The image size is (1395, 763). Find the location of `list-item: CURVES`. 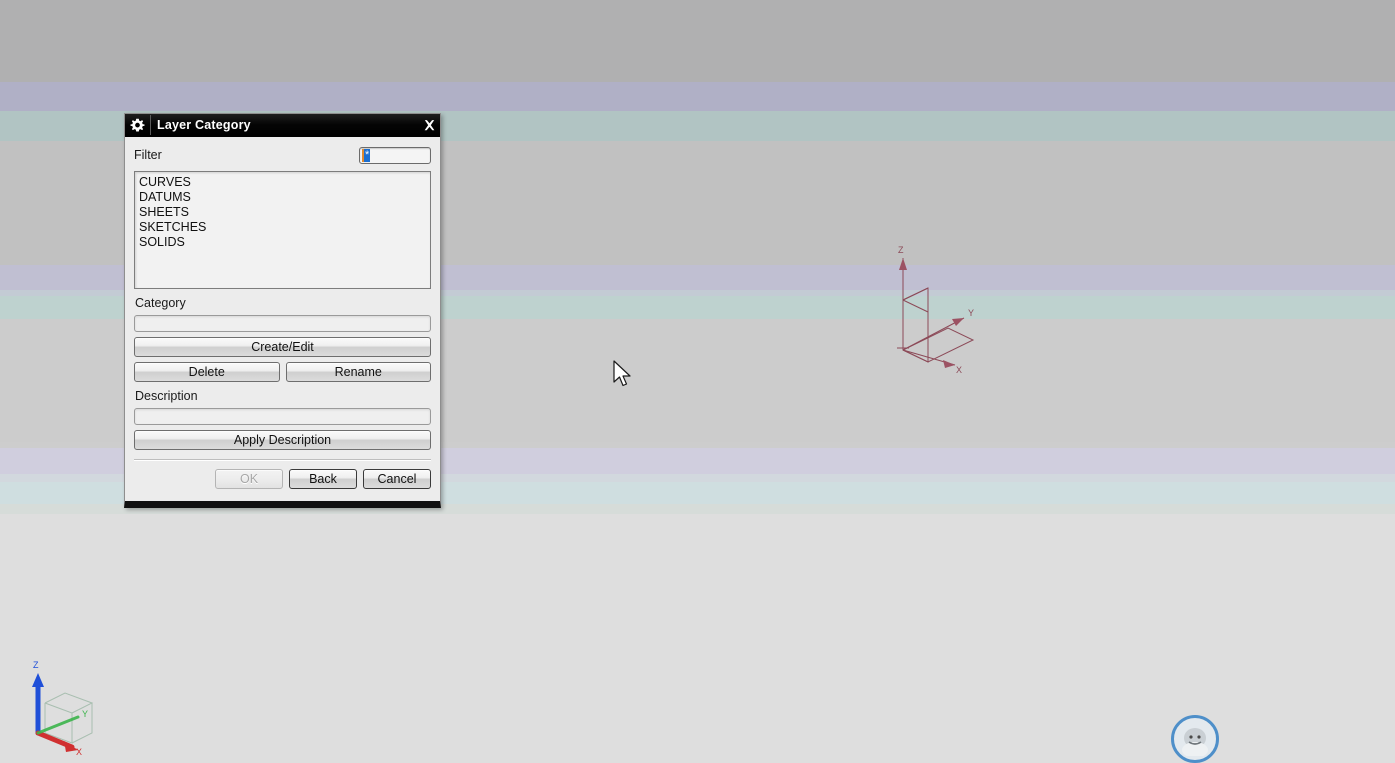

list-item: CURVES is located at coordinates (282, 182).